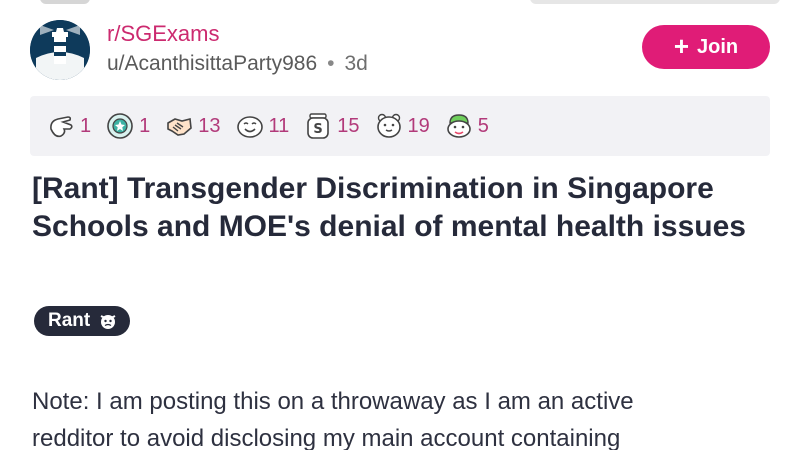 The height and width of the screenshot is (450, 800). I want to click on award-count: 5, so click(483, 125).